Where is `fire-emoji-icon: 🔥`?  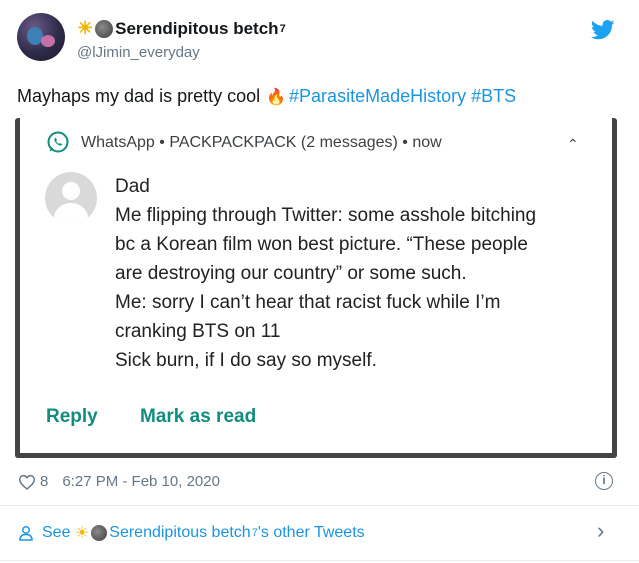
fire-emoji-icon: 🔥 is located at coordinates (276, 97).